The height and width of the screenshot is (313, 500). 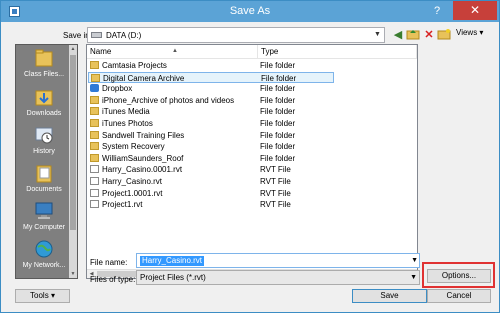 I want to click on save-in-dropdown: DATA (D:) ▼, so click(x=236, y=35).